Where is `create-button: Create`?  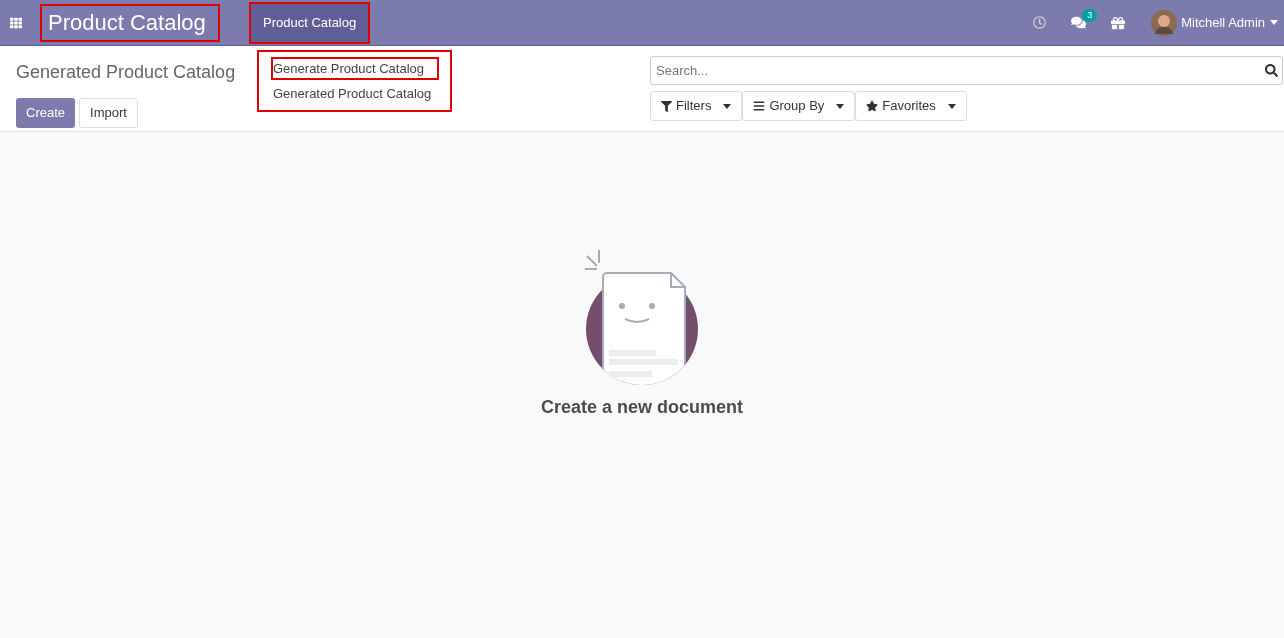
create-button: Create is located at coordinates (46, 113).